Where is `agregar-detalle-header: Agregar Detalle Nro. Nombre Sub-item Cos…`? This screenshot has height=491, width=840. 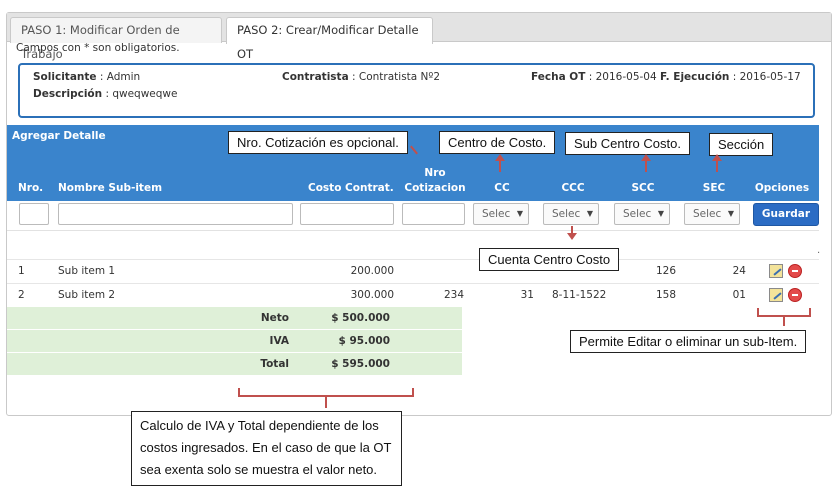 agregar-detalle-header: Agregar Detalle Nro. Nombre Sub-item Cos… is located at coordinates (413, 163).